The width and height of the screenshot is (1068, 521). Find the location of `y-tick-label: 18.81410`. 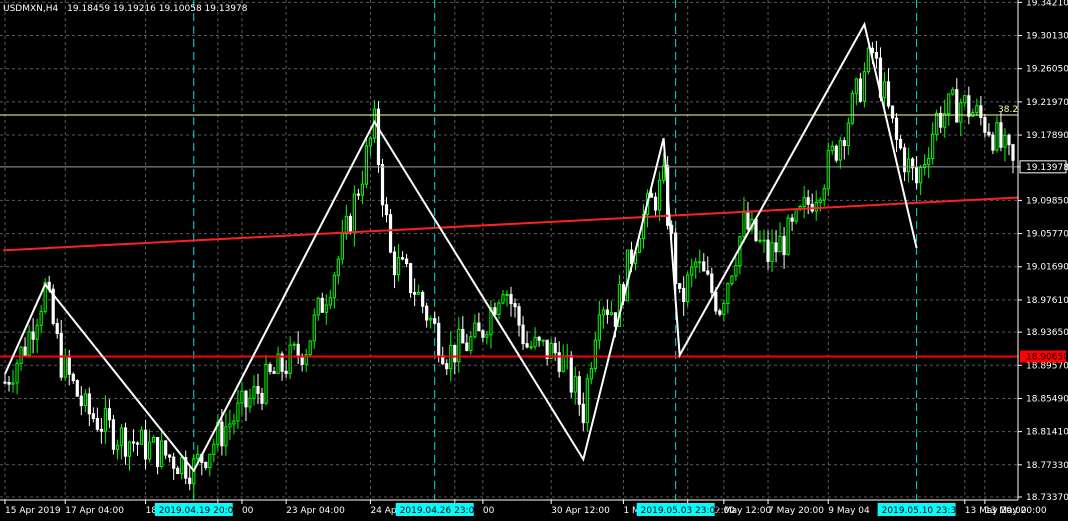

y-tick-label: 18.81410 is located at coordinates (1047, 433).